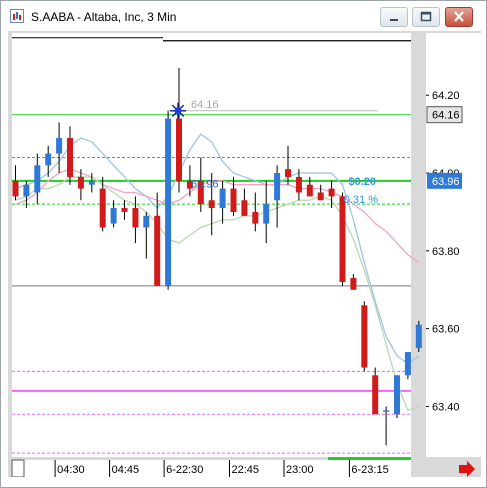 This screenshot has width=487, height=488. I want to click on maximize-button, so click(426, 17).